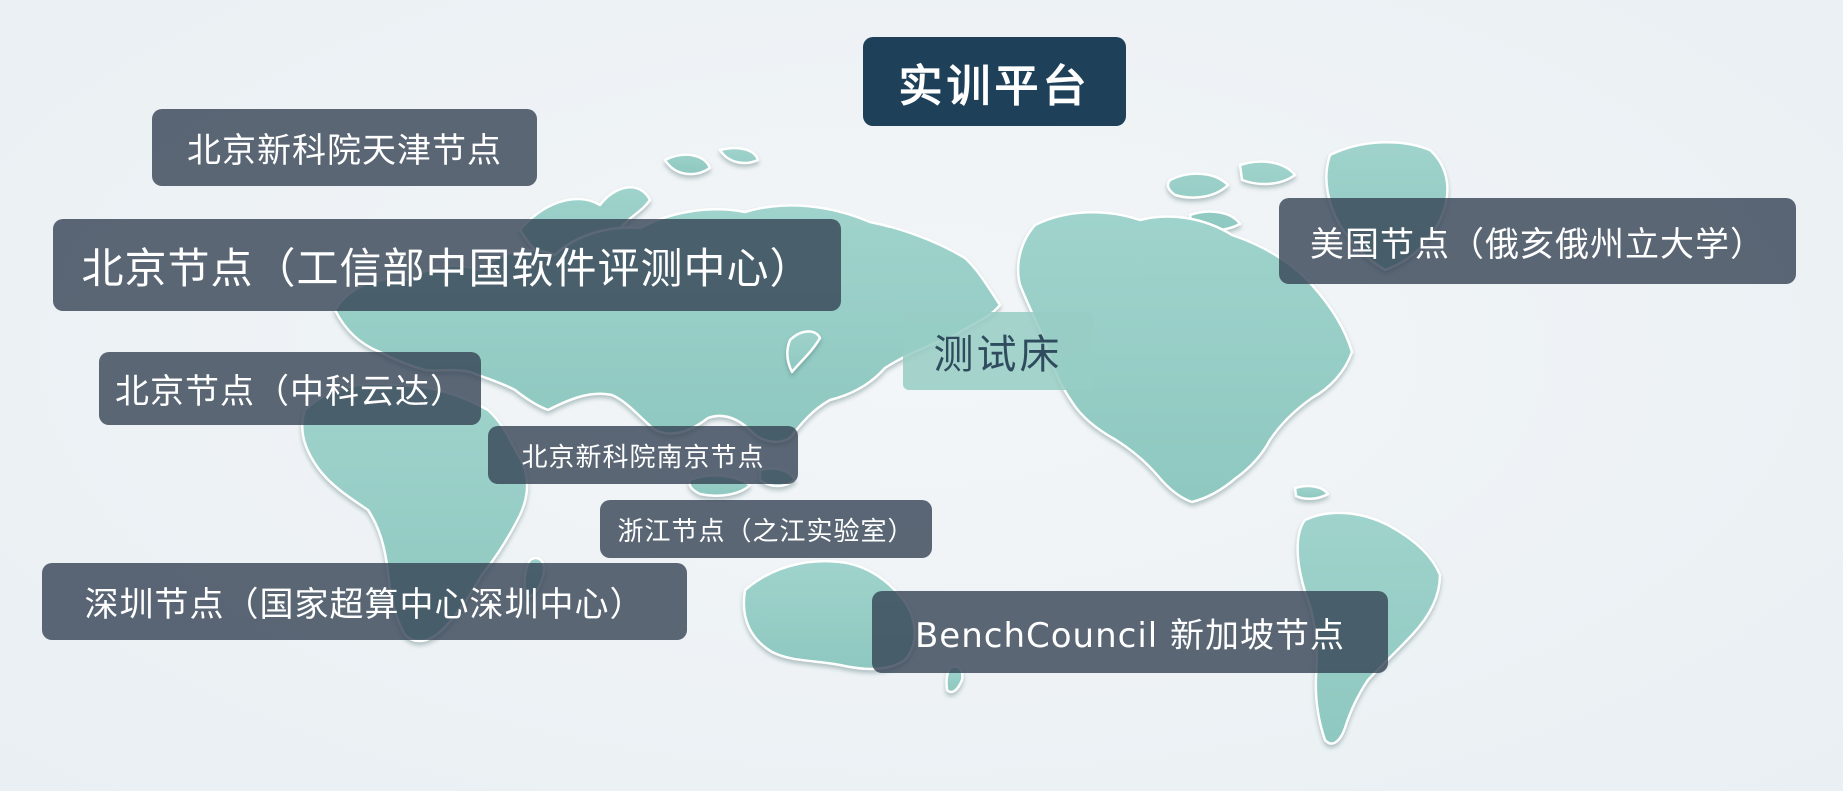 This screenshot has width=1843, height=791. Describe the element at coordinates (766, 529) in the screenshot. I see `node-zhejiang: 浙江节点（之江实验室）` at that location.